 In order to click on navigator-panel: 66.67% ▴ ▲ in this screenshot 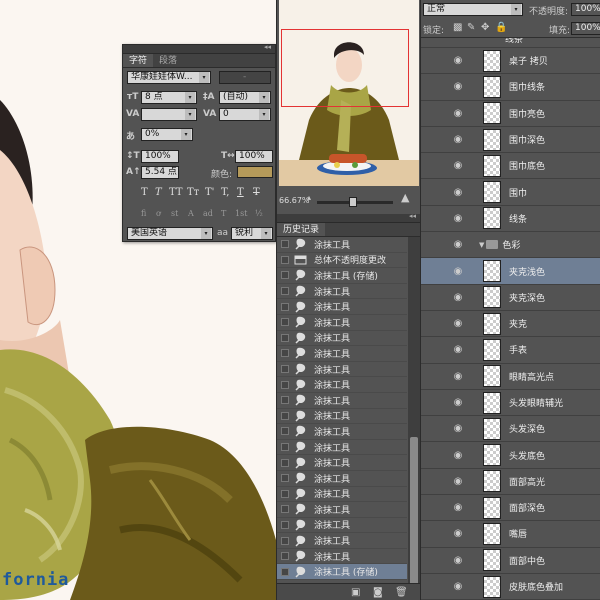, I will do `click(348, 107)`.